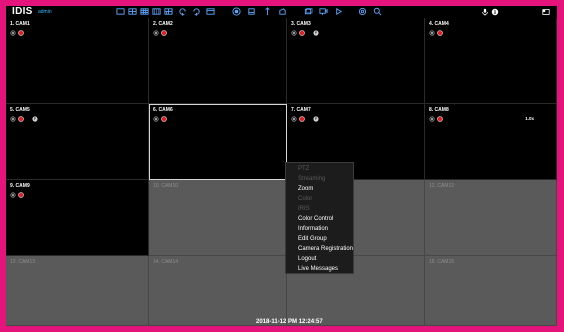  I want to click on camera-tile: 5. CAM5 P, so click(77, 142).